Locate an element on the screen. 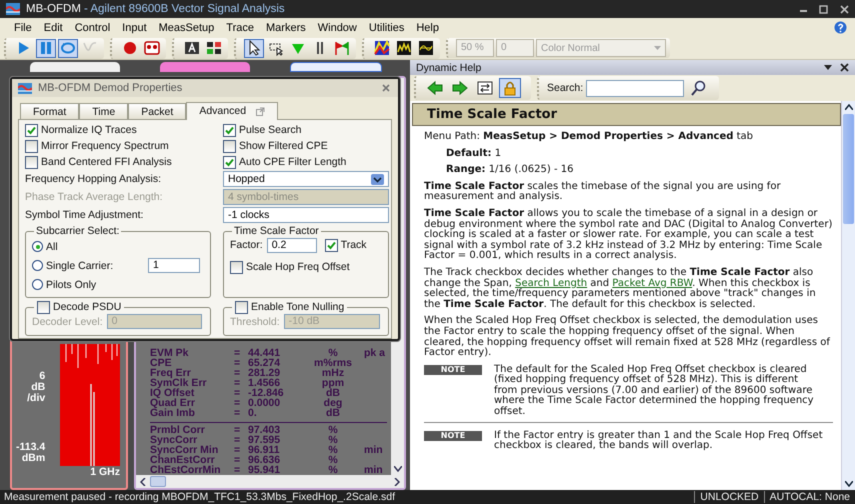 The height and width of the screenshot is (504, 855). checkbox-label: Mirror Frequency Spectrum is located at coordinates (105, 146).